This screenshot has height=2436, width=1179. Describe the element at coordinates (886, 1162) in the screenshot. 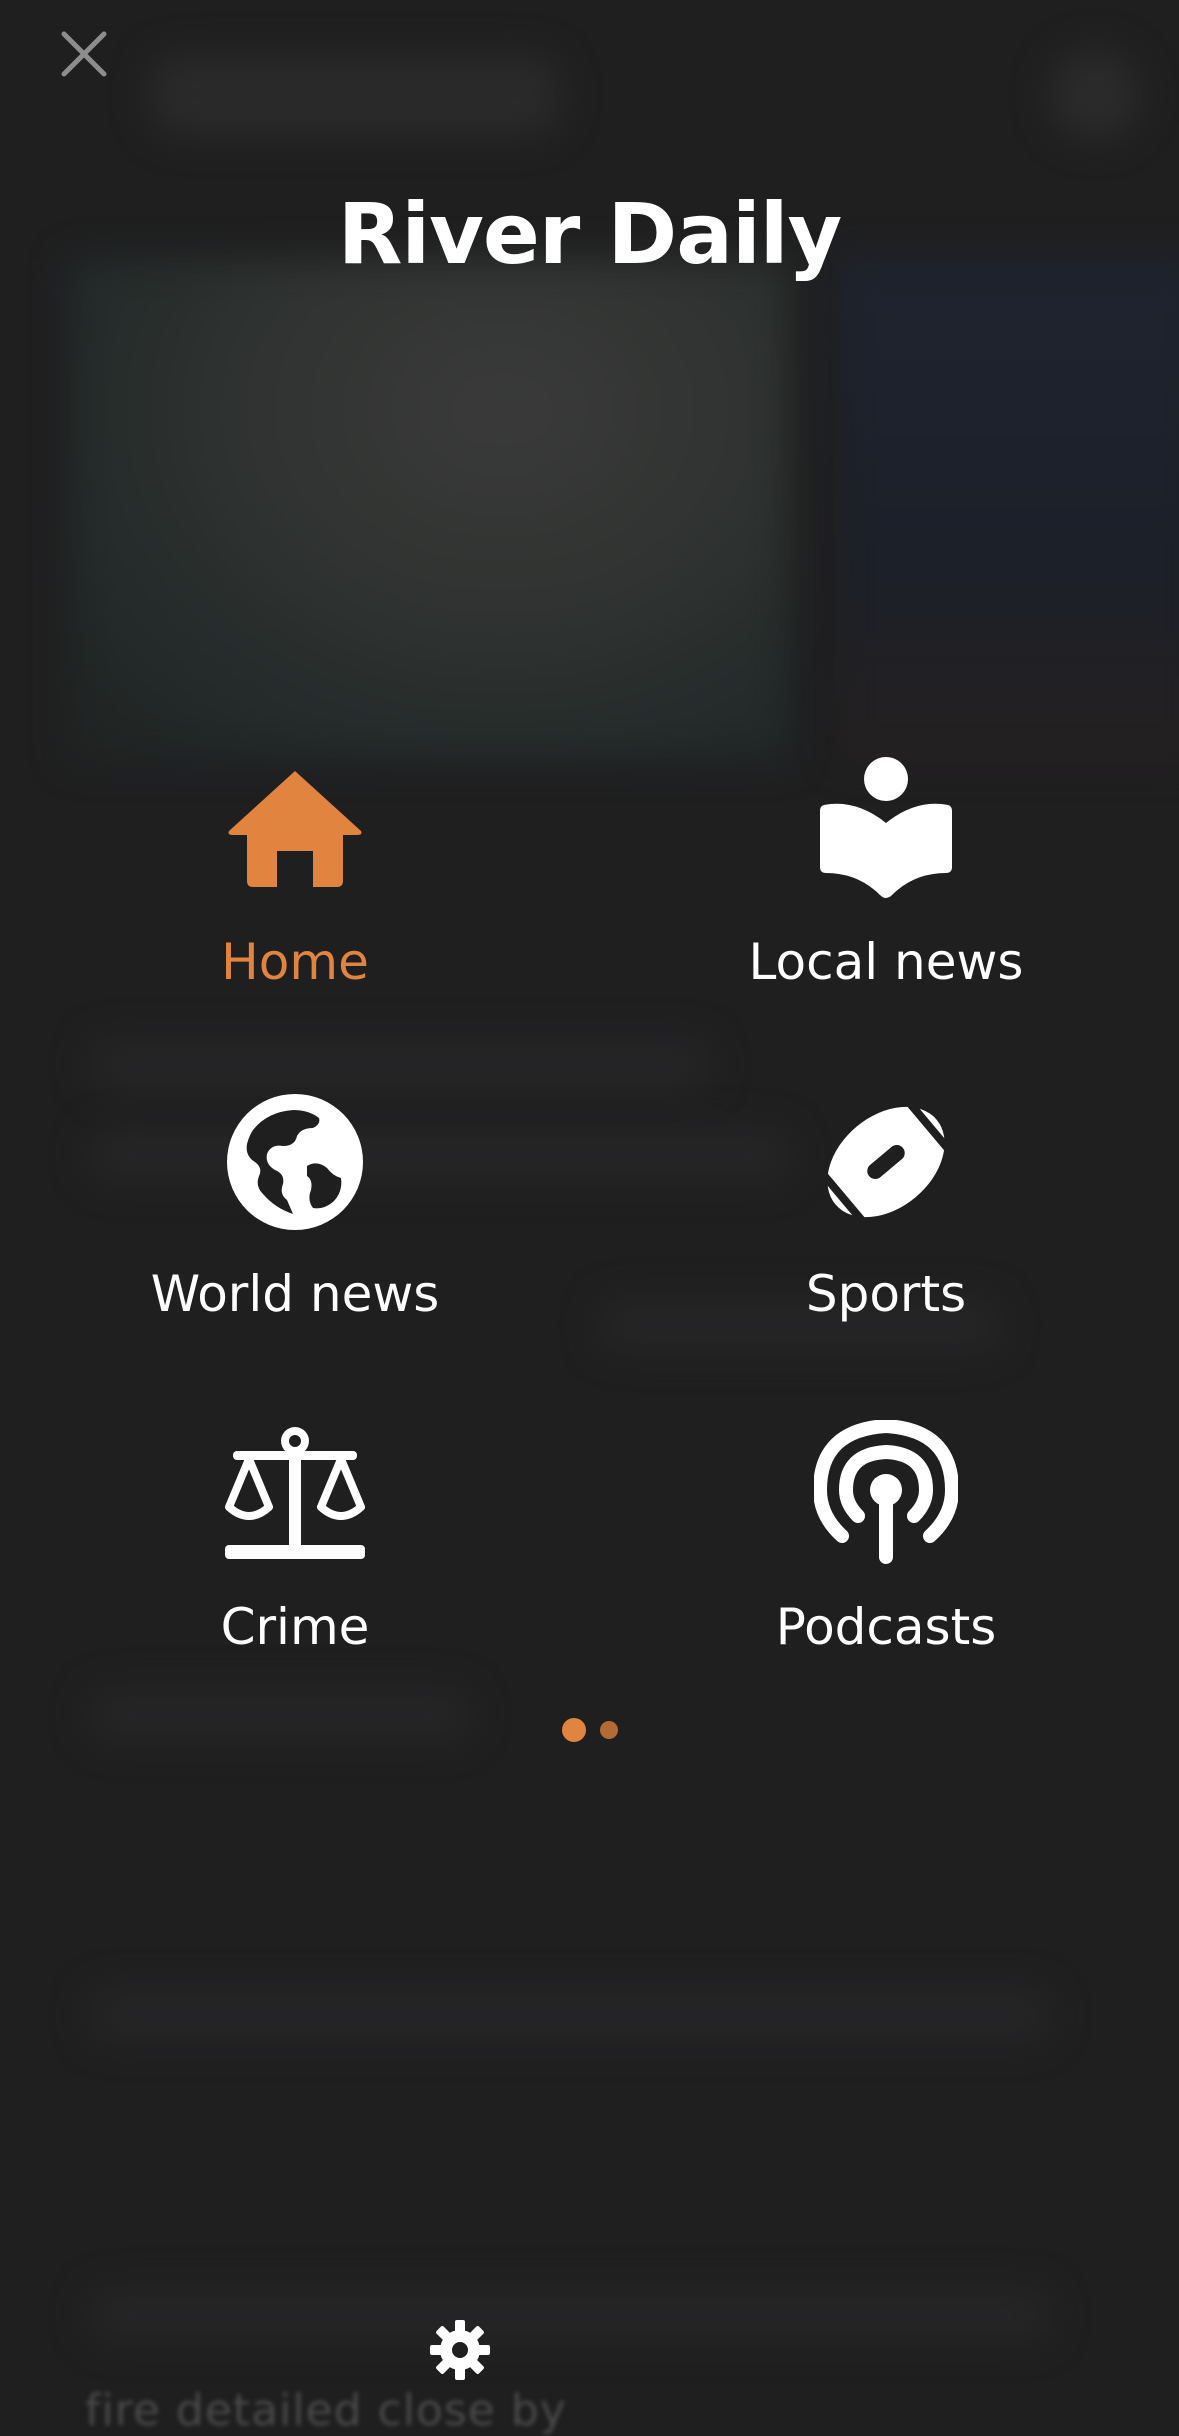

I see `football-icon` at that location.